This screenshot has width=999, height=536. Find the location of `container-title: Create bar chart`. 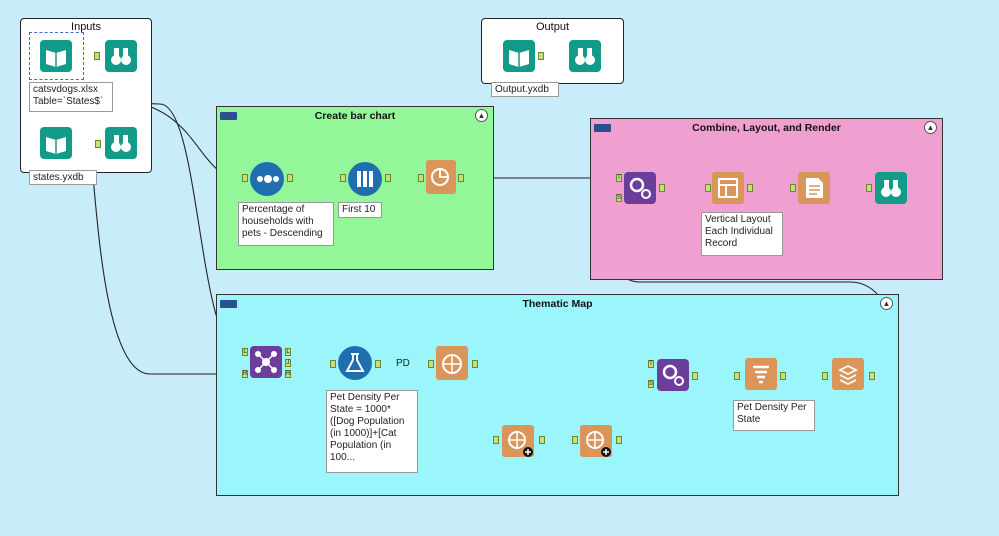

container-title: Create bar chart is located at coordinates (355, 116).